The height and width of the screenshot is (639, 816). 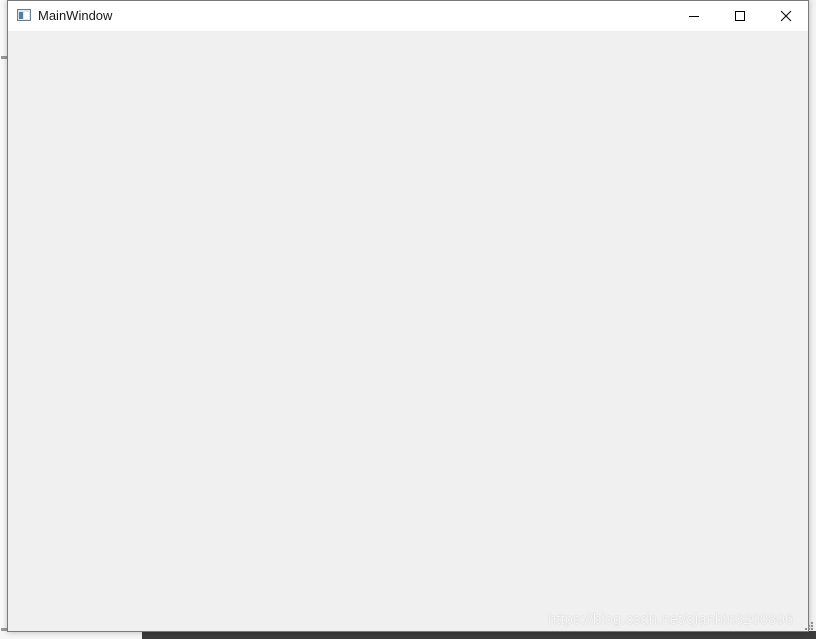 What do you see at coordinates (671, 619) in the screenshot?
I see `watermark-text: https://blog.csdn.net/qianbin3200896` at bounding box center [671, 619].